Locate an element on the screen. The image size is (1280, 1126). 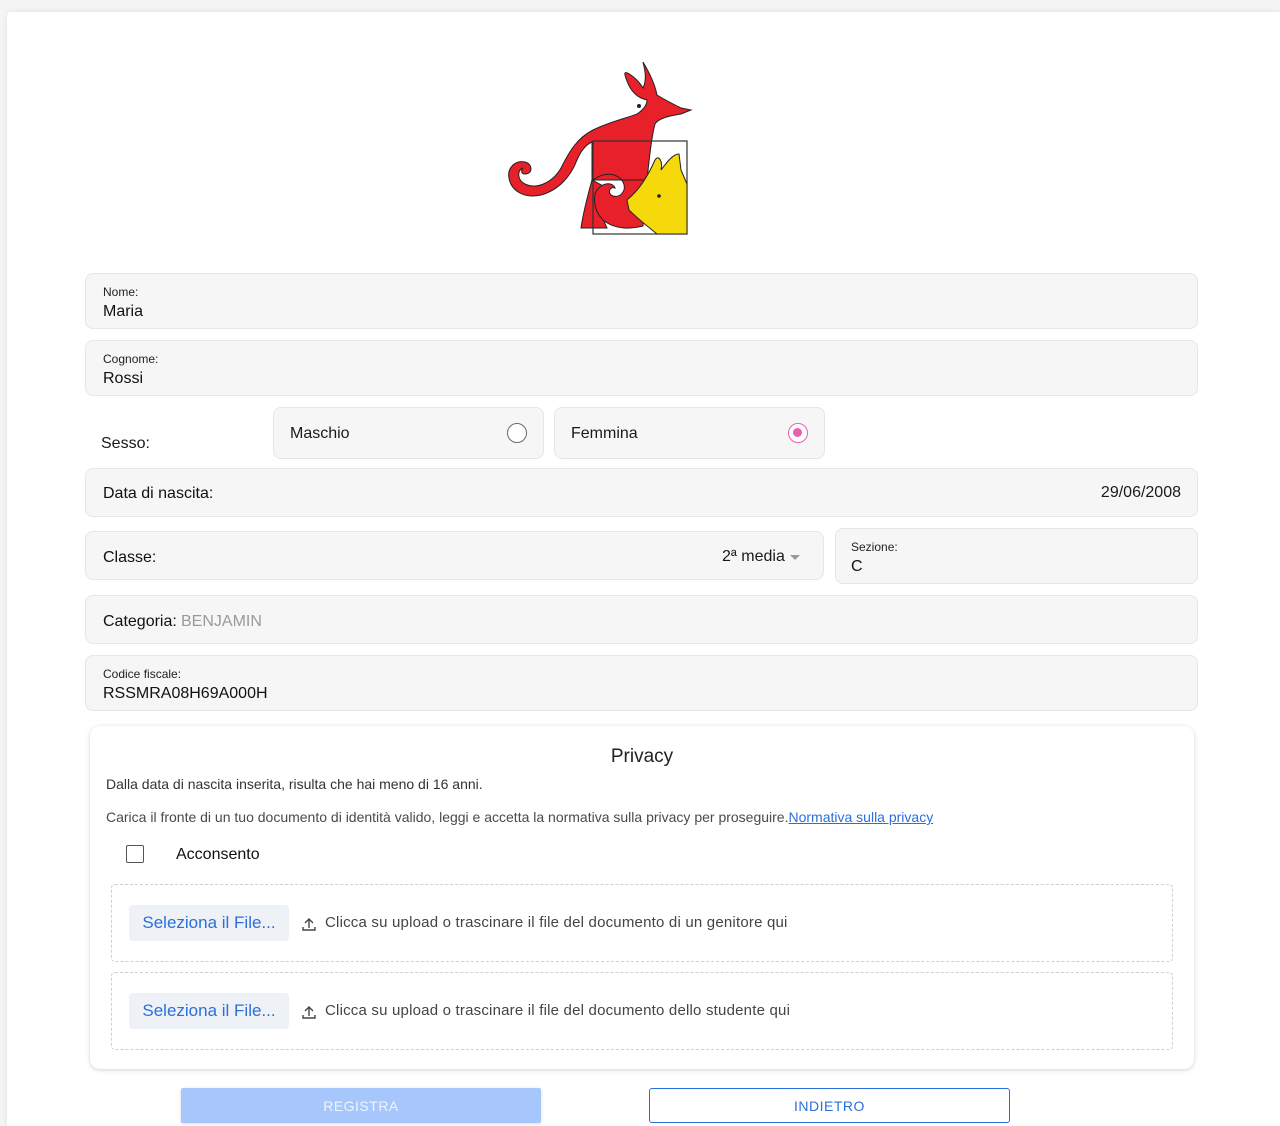
radio-femmina-label: Femmina is located at coordinates (604, 433).